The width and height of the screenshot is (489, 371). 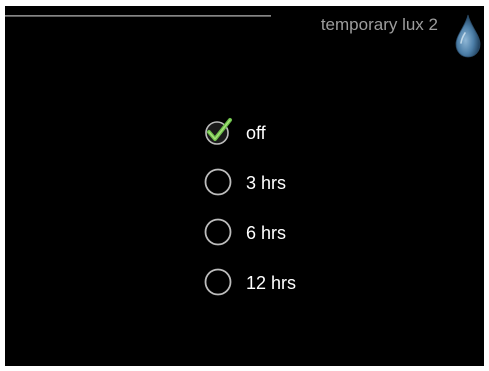 What do you see at coordinates (379, 24) in the screenshot?
I see `page-title: temporary lux 2` at bounding box center [379, 24].